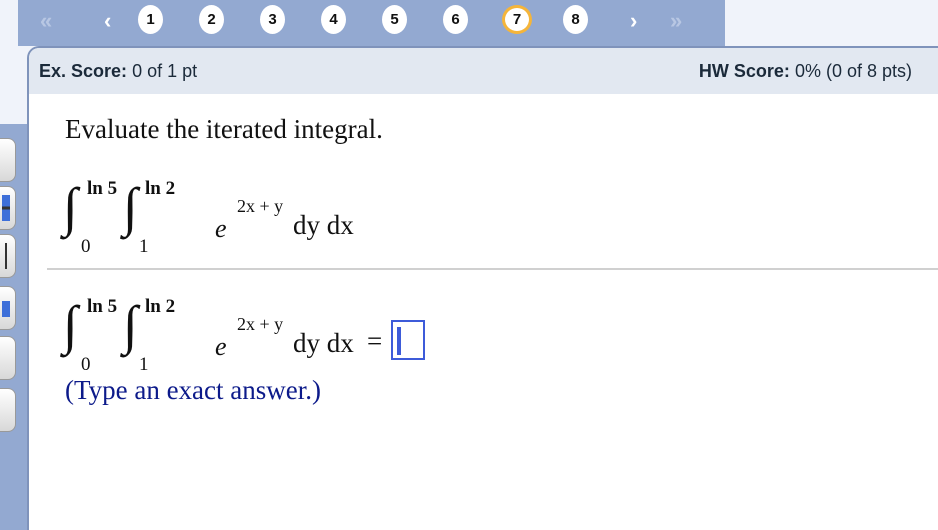  I want to click on palette-button-fraction, so click(8, 208).